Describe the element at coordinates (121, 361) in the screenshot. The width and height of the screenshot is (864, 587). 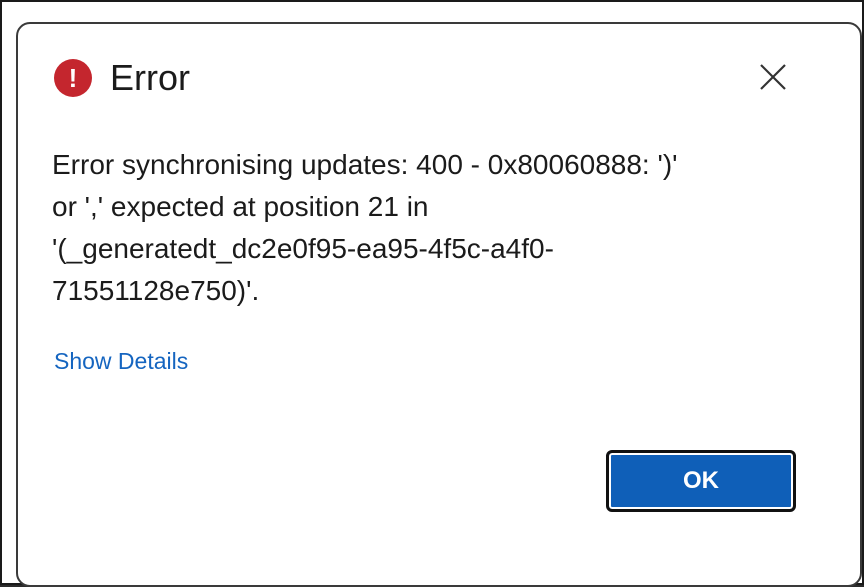
I see `show-details-link: Show Details` at that location.